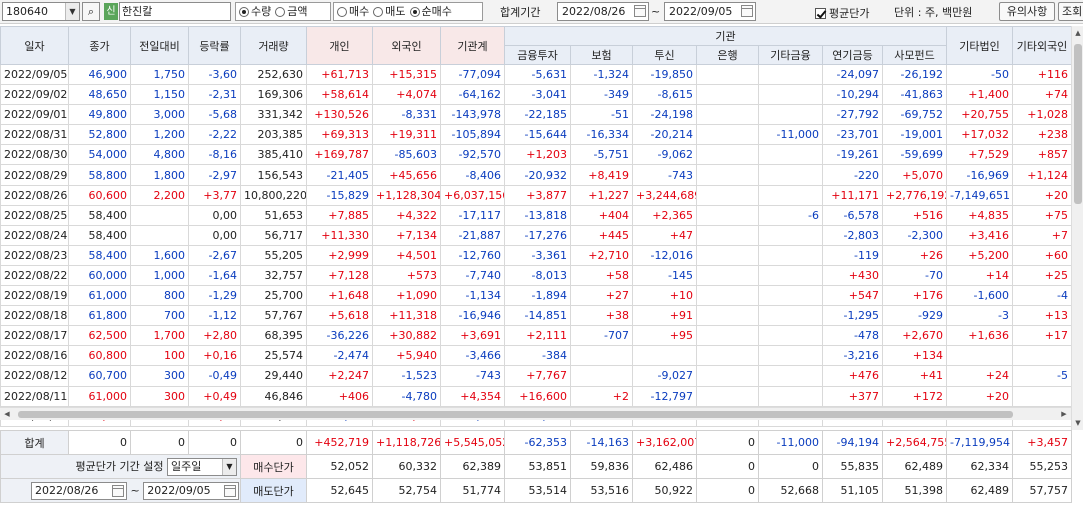 This screenshot has width=1083, height=505. Describe the element at coordinates (980, 45) in the screenshot. I see `col-etc-corp: 기타법인` at that location.